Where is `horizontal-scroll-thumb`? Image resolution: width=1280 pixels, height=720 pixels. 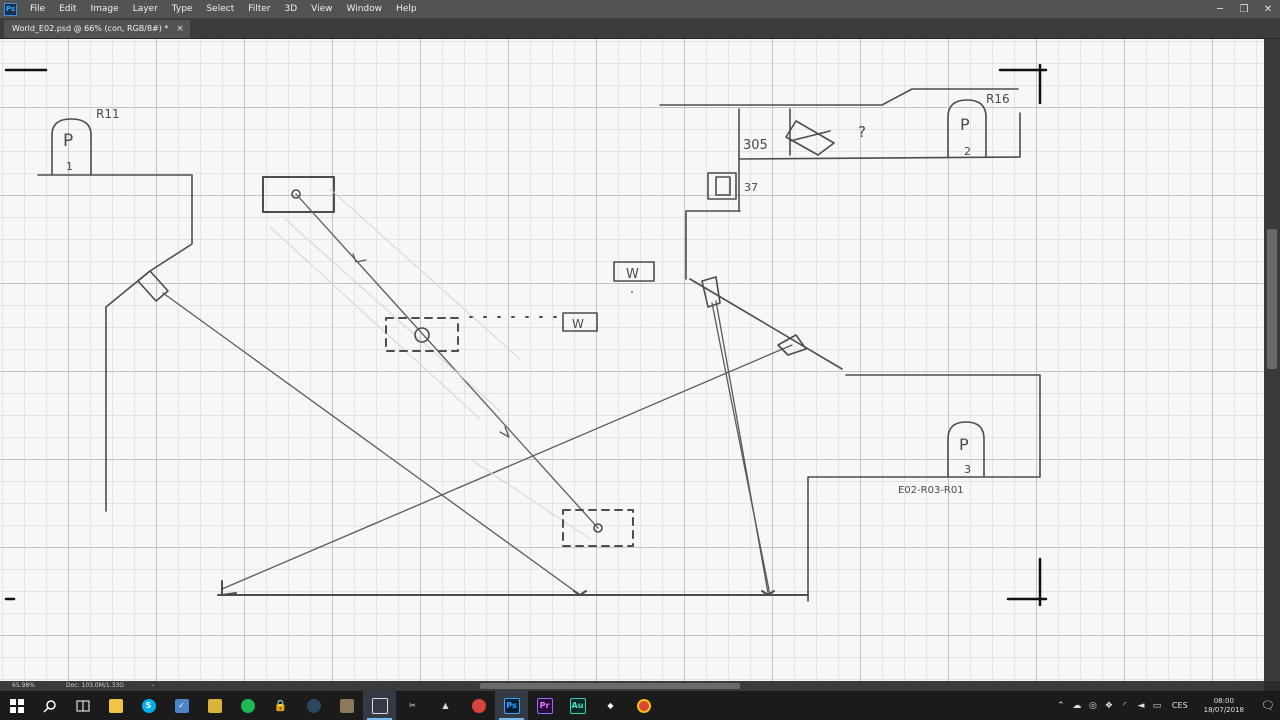 horizontal-scroll-thumb is located at coordinates (610, 686).